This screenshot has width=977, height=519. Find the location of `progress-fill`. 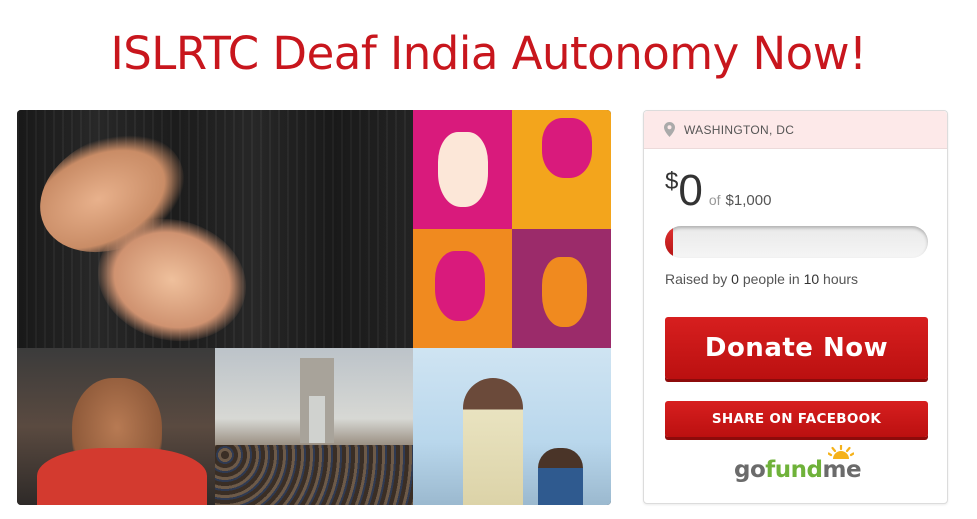

progress-fill is located at coordinates (669, 242).